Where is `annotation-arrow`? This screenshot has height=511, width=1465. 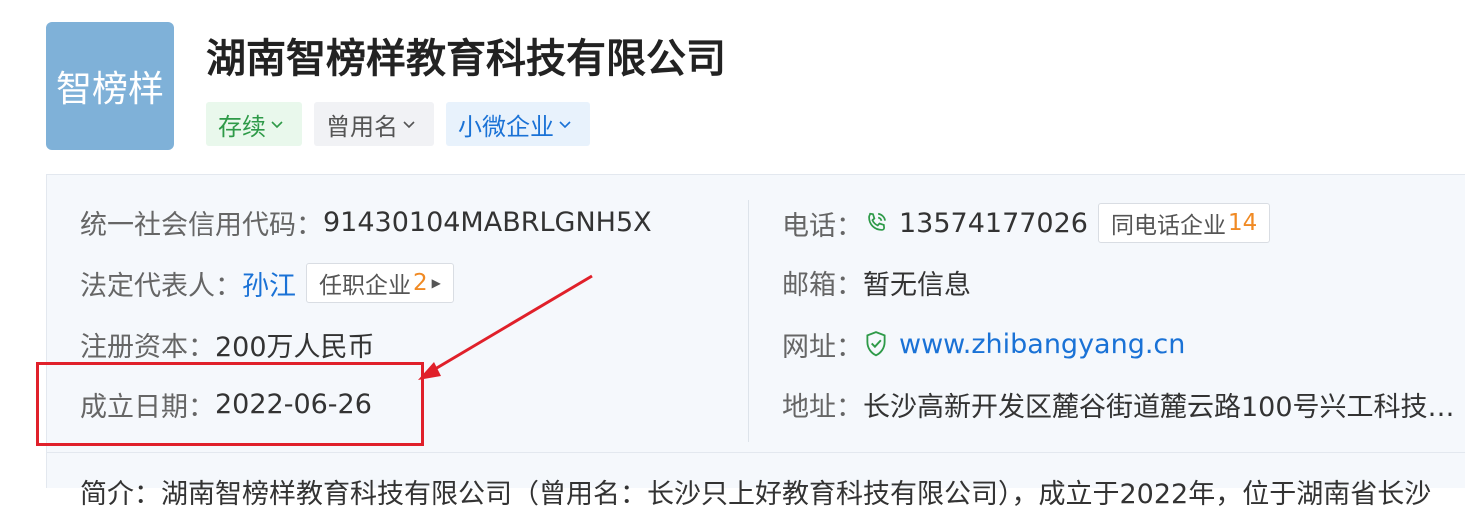 annotation-arrow is located at coordinates (505, 327).